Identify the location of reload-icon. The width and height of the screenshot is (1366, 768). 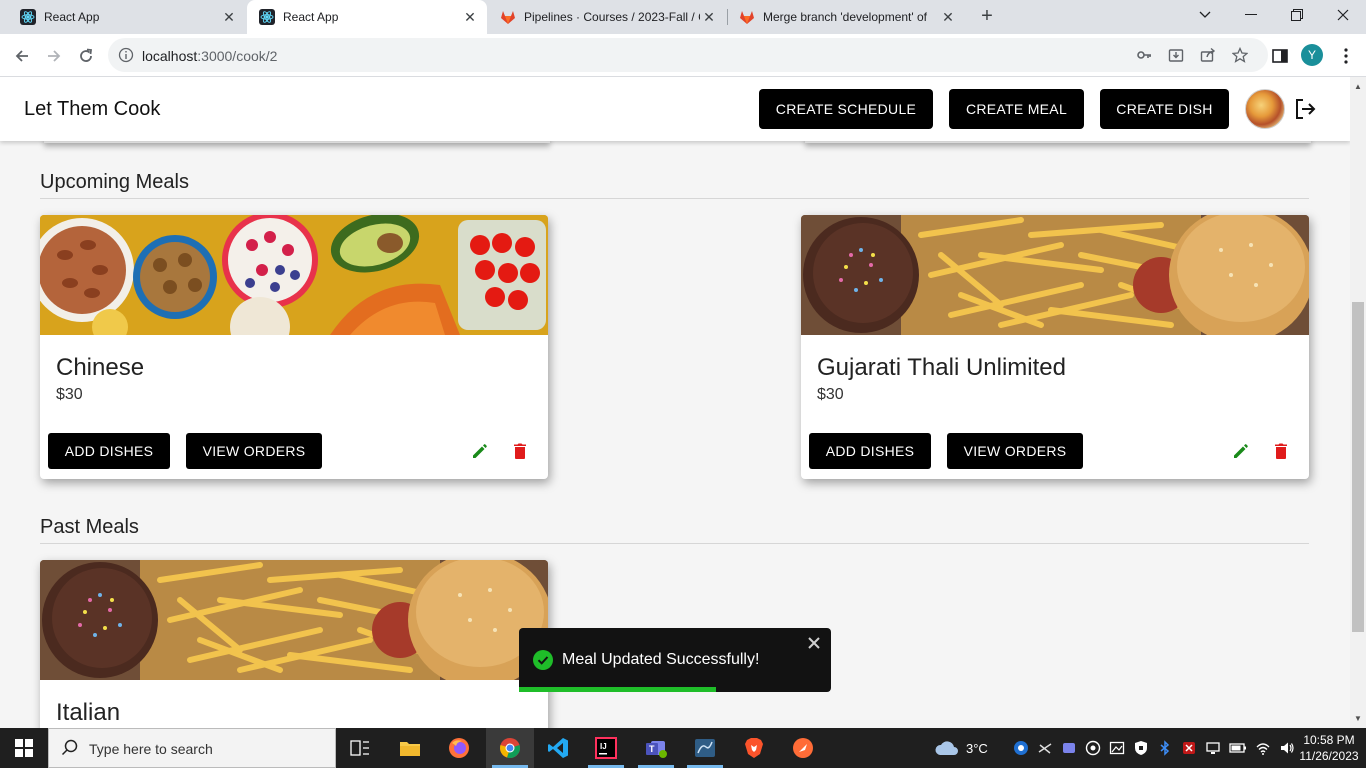
(86, 56).